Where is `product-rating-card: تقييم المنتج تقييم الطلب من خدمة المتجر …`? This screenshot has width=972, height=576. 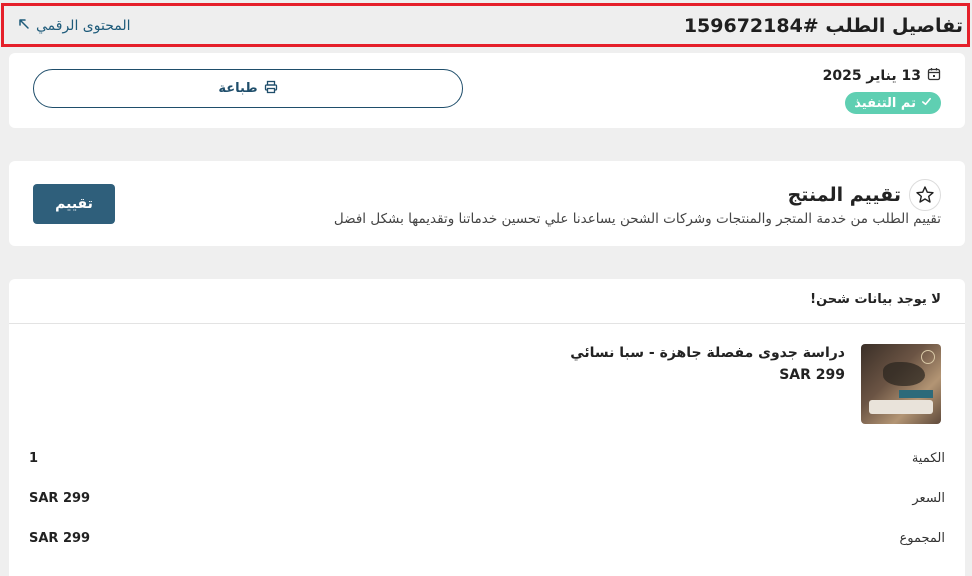
product-rating-card: تقييم المنتج تقييم الطلب من خدمة المتجر … is located at coordinates (487, 203).